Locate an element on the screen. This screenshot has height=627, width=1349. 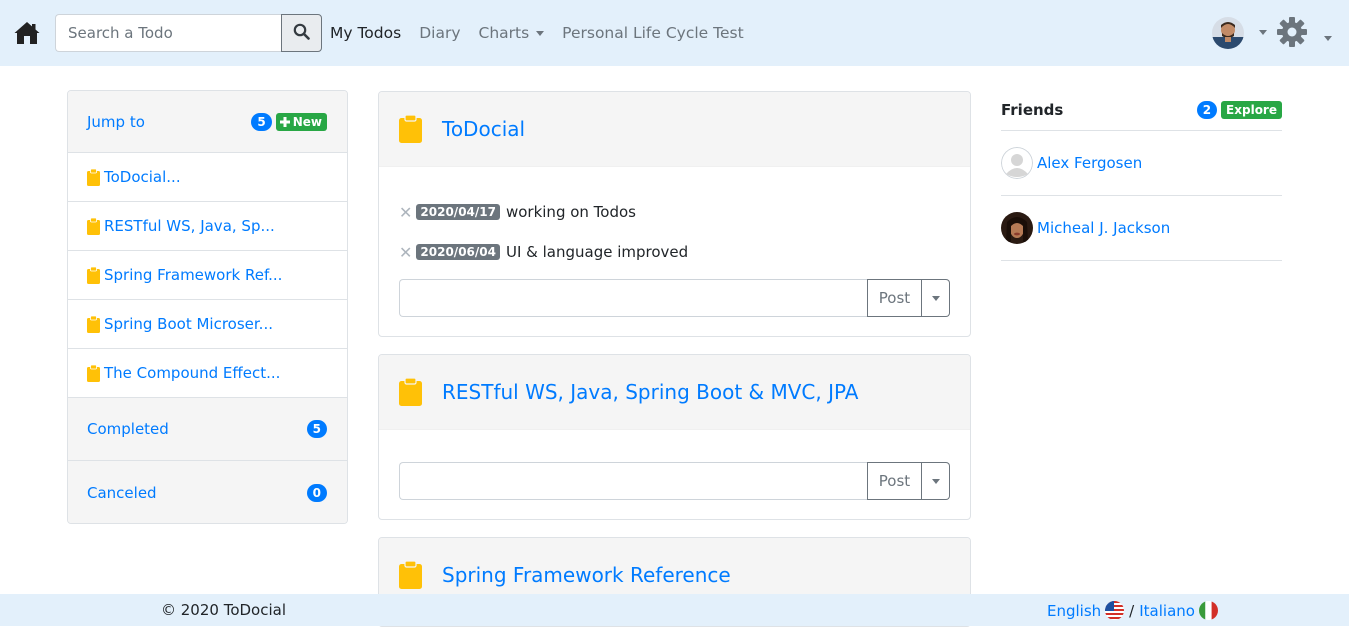
lang-english-link: English is located at coordinates (1074, 611).